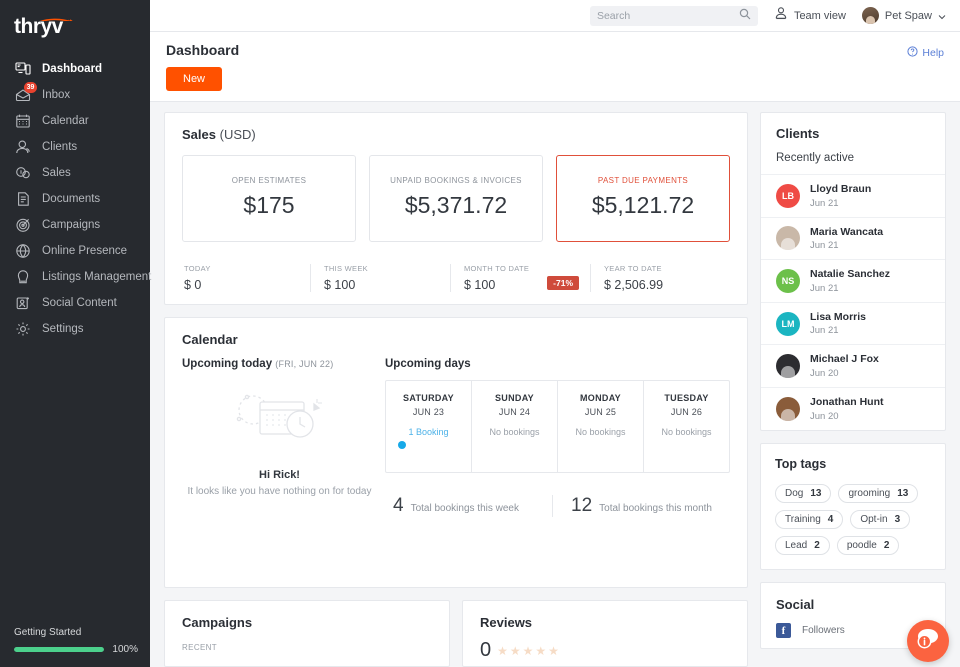 The image size is (960, 667). I want to click on tag-chip: poodle 2, so click(868, 545).